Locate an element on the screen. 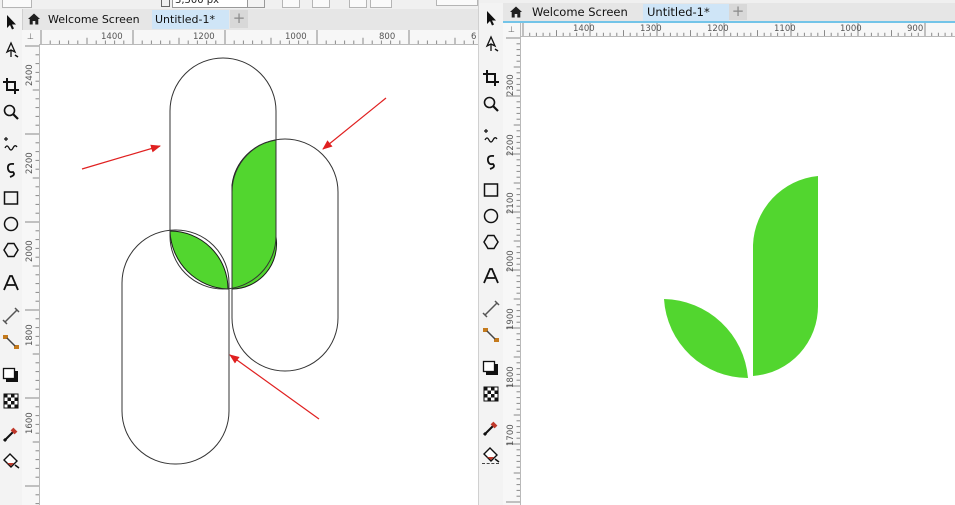 The height and width of the screenshot is (505, 955). toolbox-overflow-indicator is located at coordinates (490, 463).